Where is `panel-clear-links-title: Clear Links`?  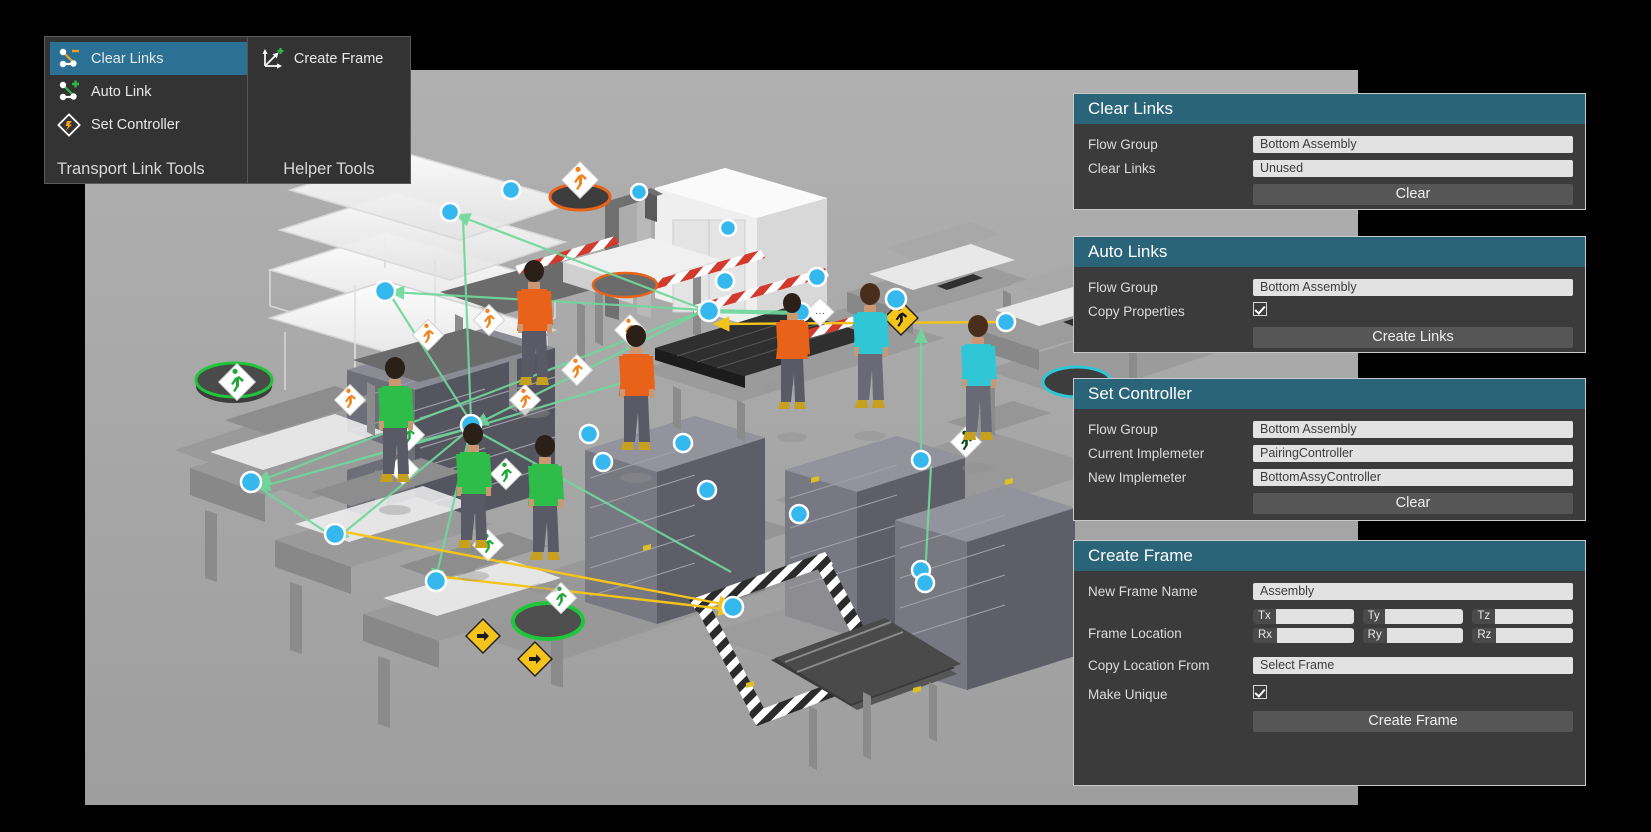 panel-clear-links-title: Clear Links is located at coordinates (1329, 109).